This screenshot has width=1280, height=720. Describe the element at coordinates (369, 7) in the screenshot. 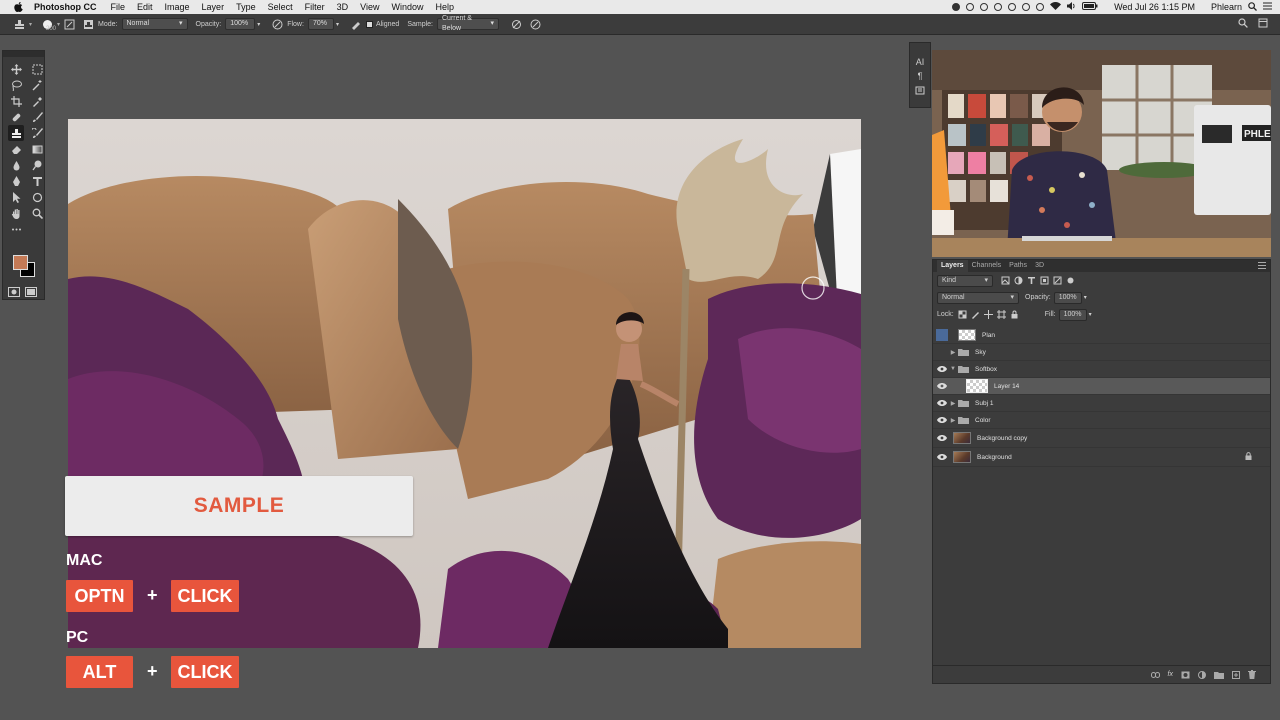

I see `menu-view: View` at that location.